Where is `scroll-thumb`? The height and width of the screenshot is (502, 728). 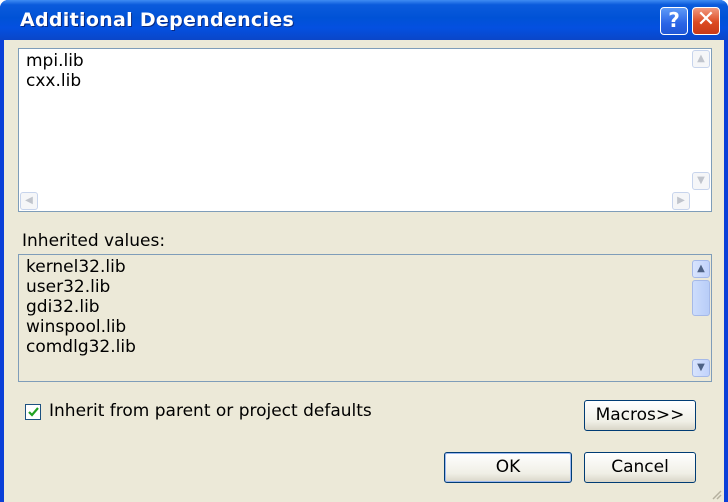
scroll-thumb is located at coordinates (701, 298).